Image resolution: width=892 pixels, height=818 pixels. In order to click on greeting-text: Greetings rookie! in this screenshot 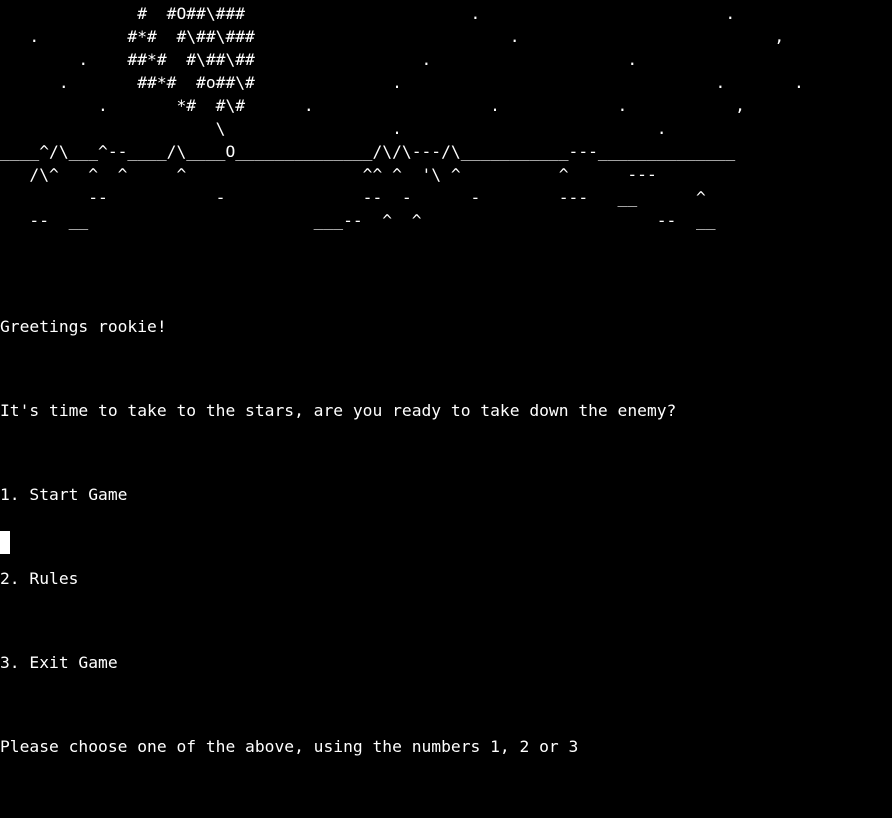, I will do `click(83, 326)`.